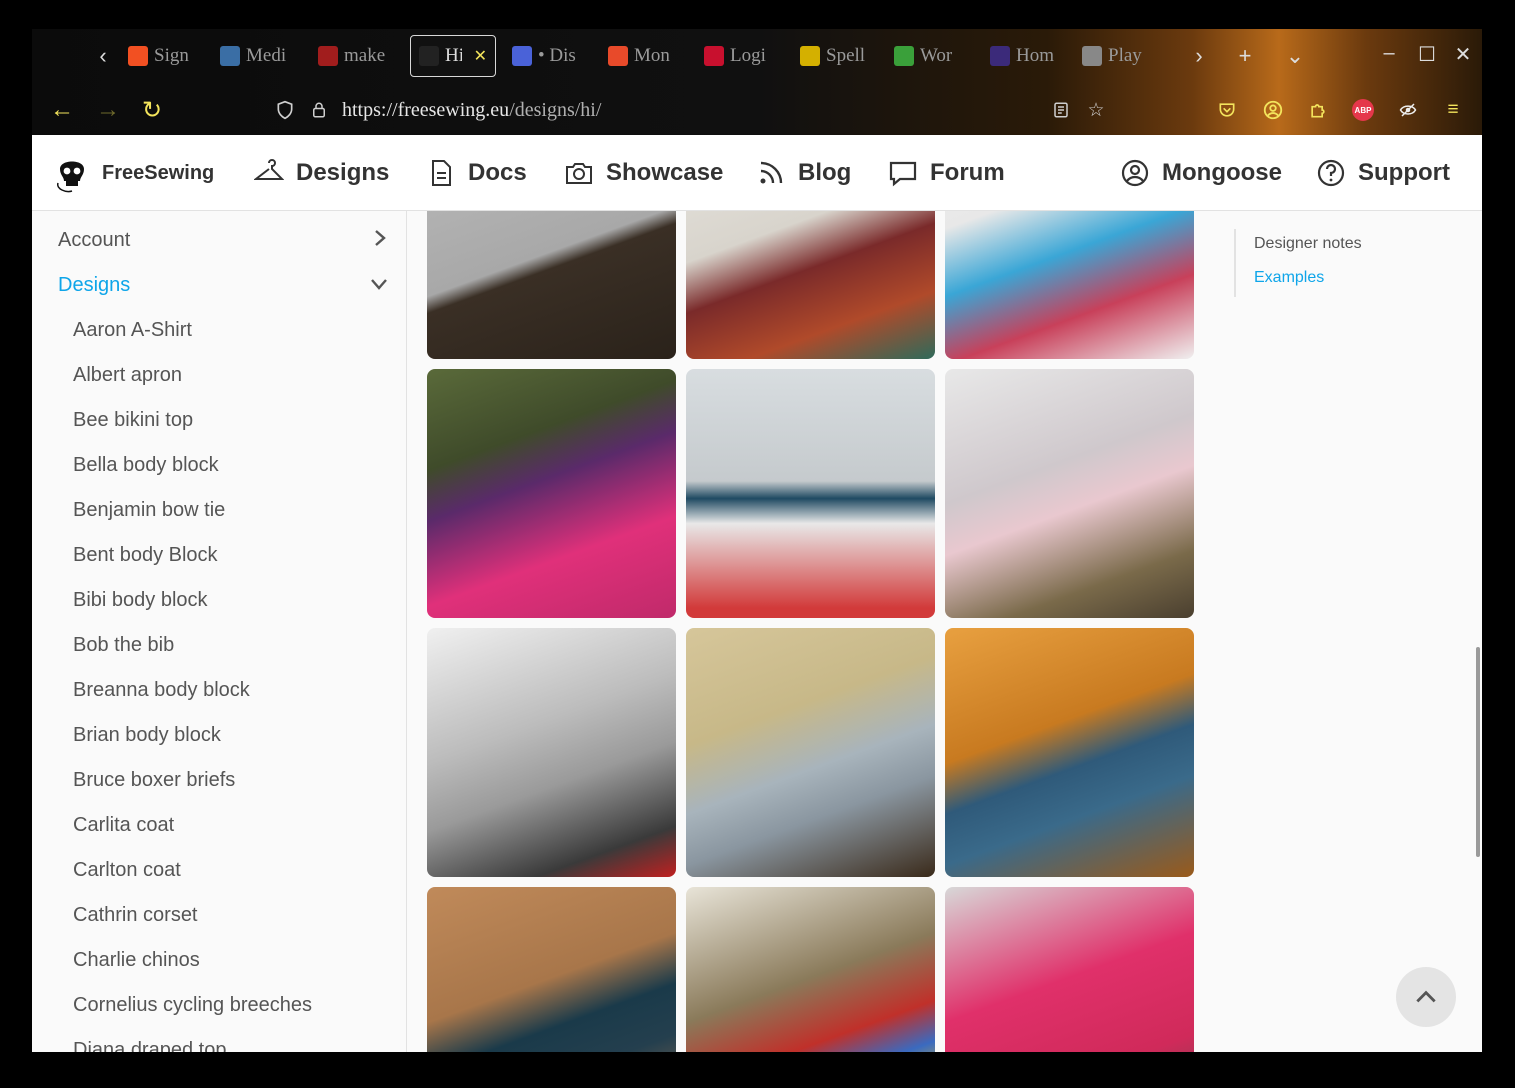 The width and height of the screenshot is (1515, 1088). Describe the element at coordinates (62, 110) in the screenshot. I see `back-arrow-icon: ←` at that location.